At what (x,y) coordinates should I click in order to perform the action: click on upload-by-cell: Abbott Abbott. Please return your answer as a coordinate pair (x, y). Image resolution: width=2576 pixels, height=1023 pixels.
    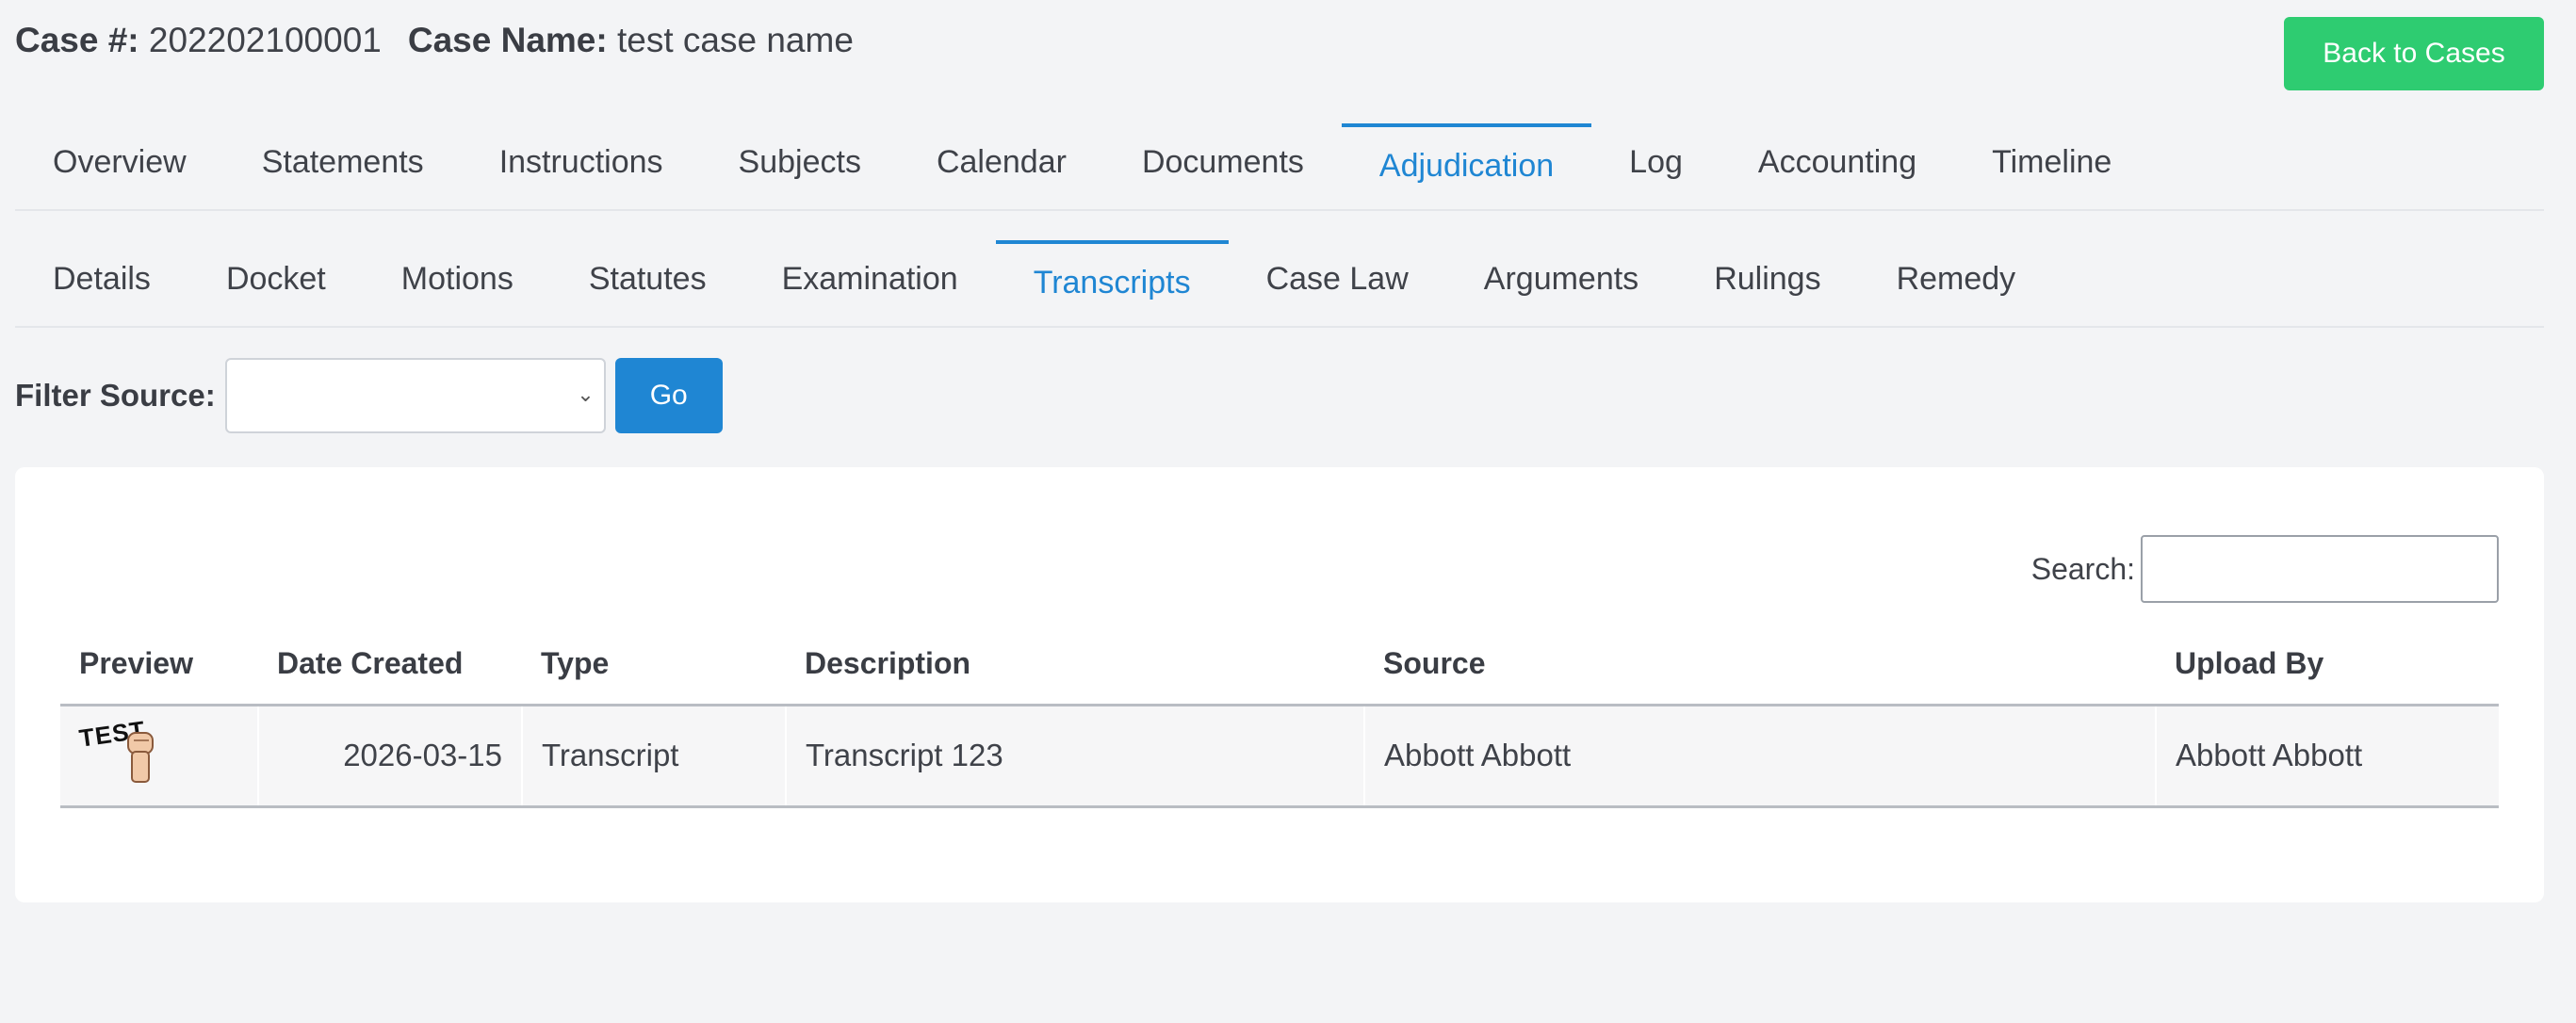
    Looking at the image, I should click on (2327, 756).